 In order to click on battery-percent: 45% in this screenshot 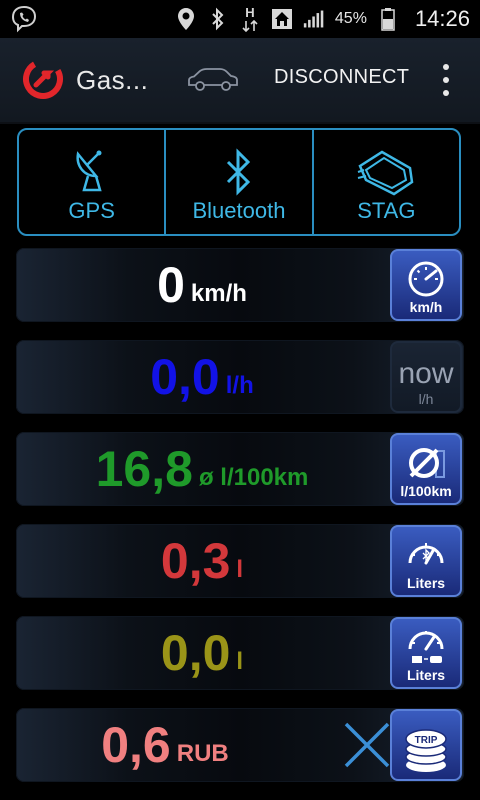, I will do `click(350, 18)`.